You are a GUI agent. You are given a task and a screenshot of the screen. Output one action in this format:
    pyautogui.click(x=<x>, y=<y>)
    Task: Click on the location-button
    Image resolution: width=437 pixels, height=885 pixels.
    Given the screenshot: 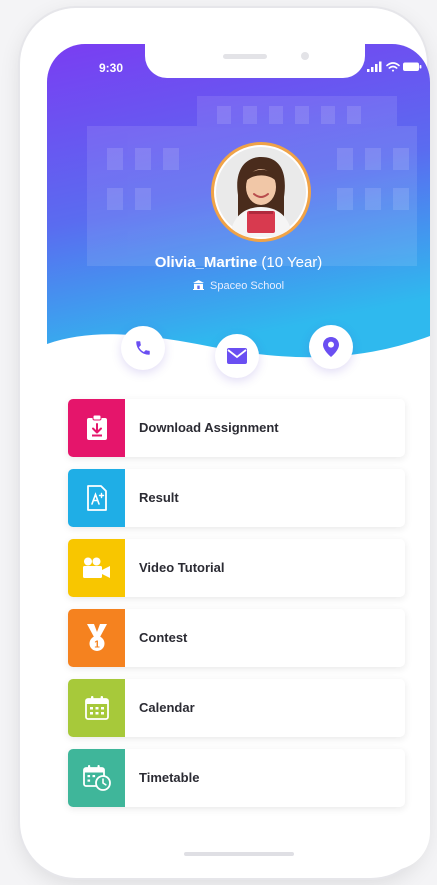 What is the action you would take?
    pyautogui.click(x=331, y=347)
    